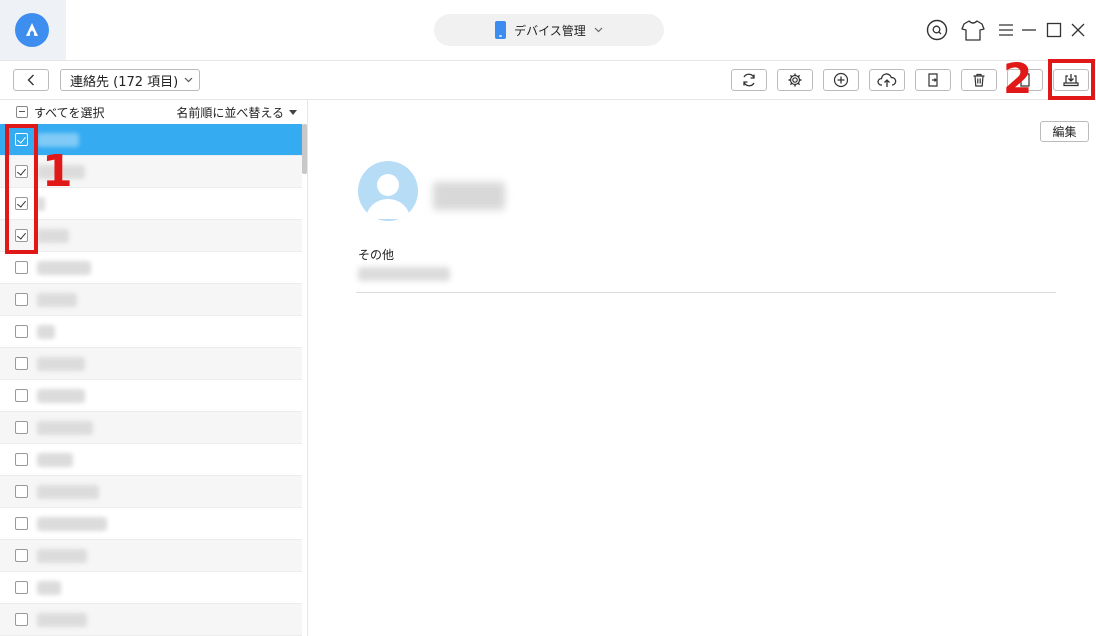 This screenshot has width=1096, height=636. I want to click on logo-area, so click(33, 30).